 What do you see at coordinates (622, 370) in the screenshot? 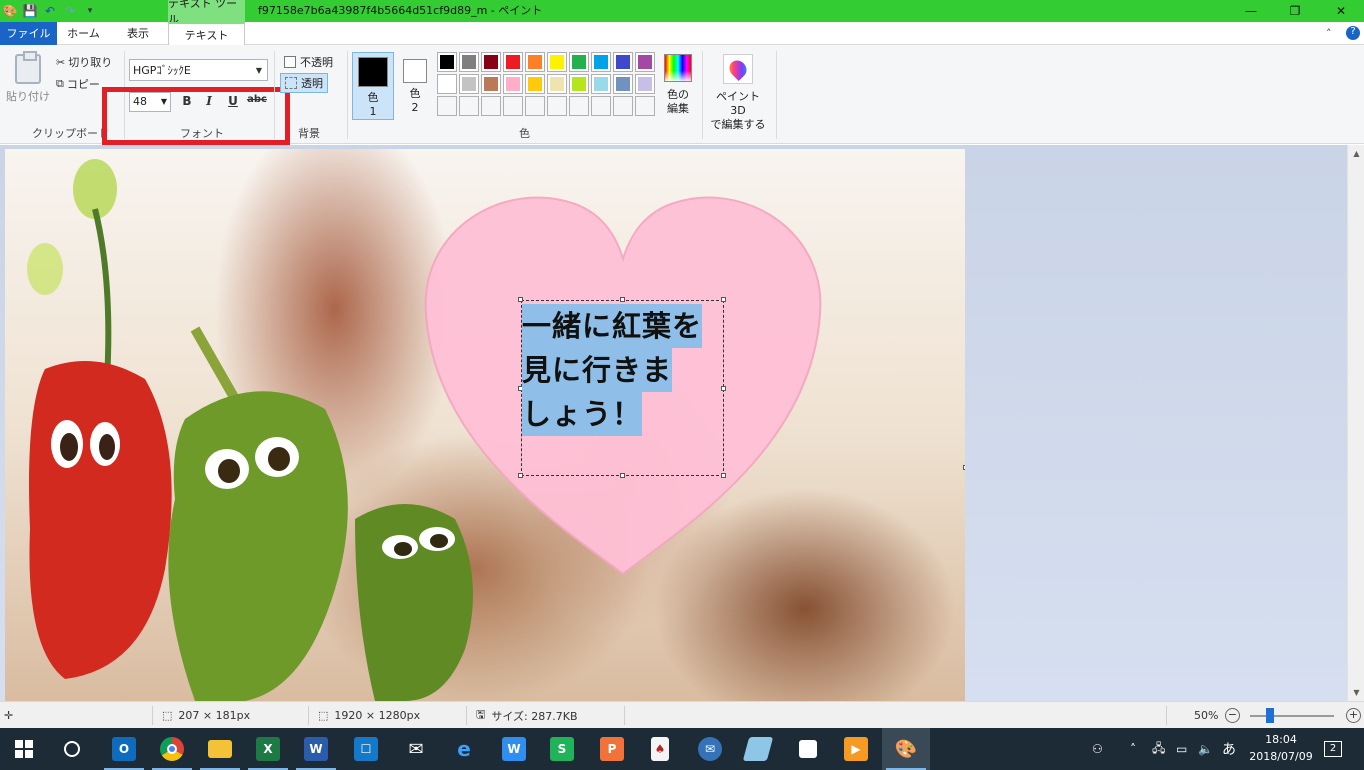
I see `text-box-content: 一緒に紅葉を 見に行きま しょう！` at bounding box center [622, 370].